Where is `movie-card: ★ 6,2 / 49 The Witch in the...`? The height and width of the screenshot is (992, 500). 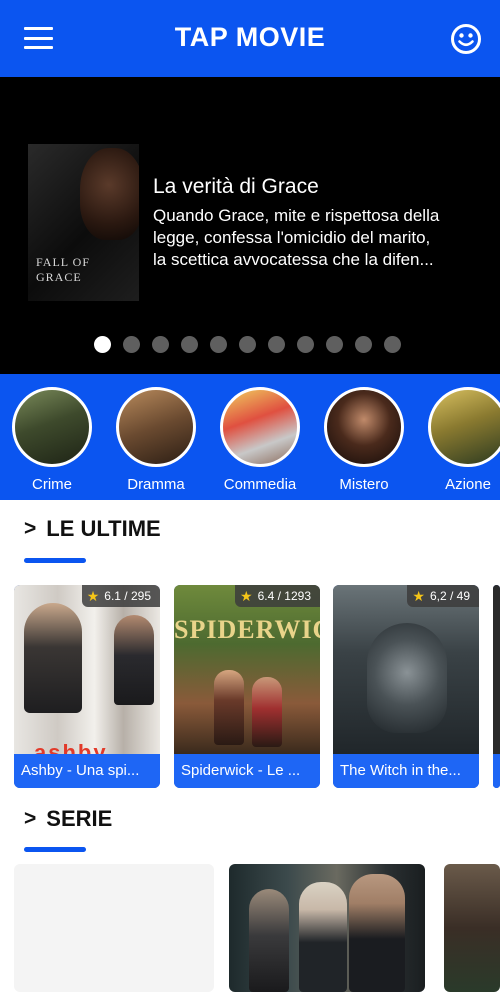
movie-card: ★ 6,2 / 49 The Witch in the... is located at coordinates (406, 686).